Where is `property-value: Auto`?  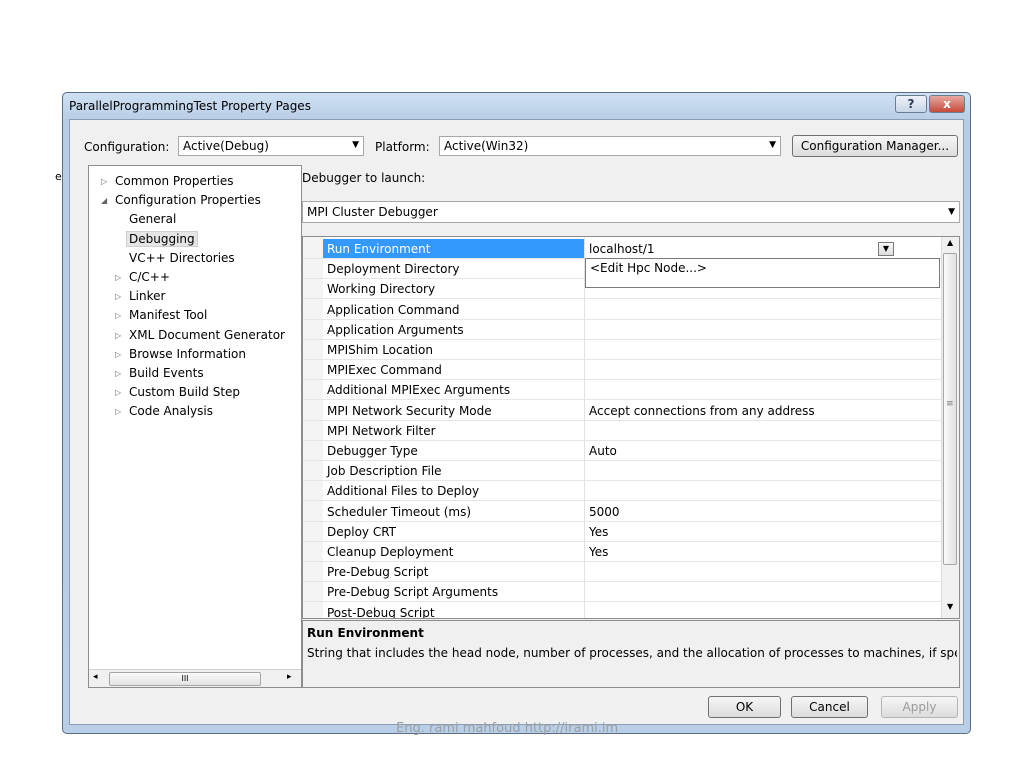 property-value: Auto is located at coordinates (603, 451).